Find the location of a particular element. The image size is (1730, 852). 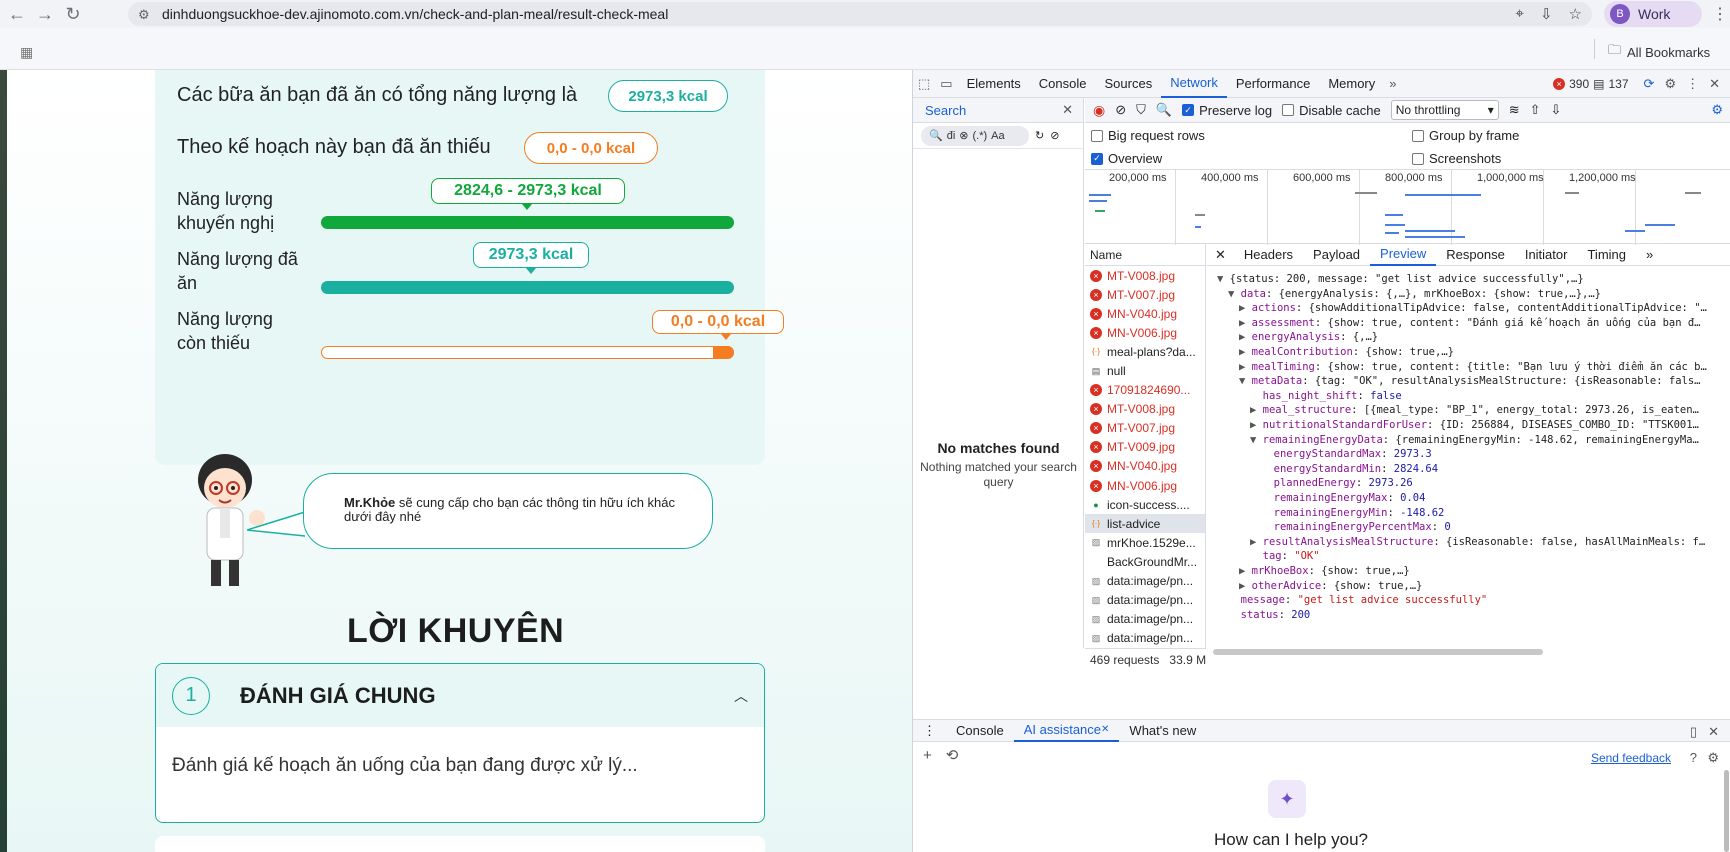

forward-icon: → is located at coordinates (45, 14).